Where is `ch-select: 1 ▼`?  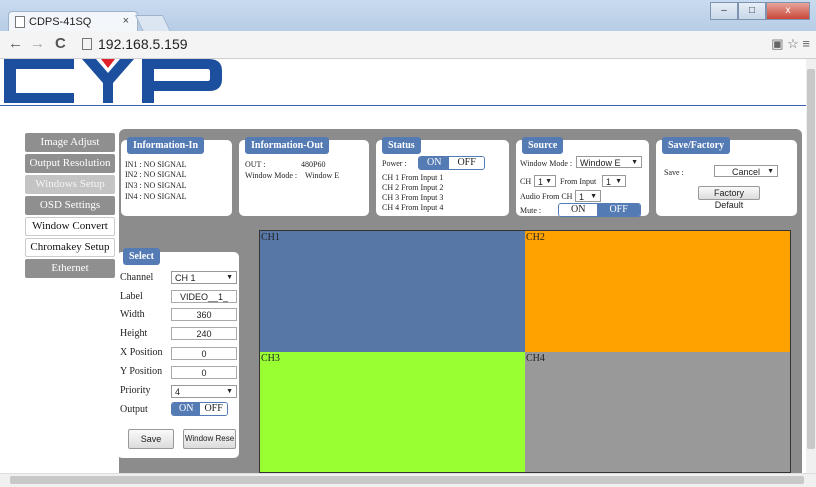
ch-select: 1 ▼ is located at coordinates (545, 181).